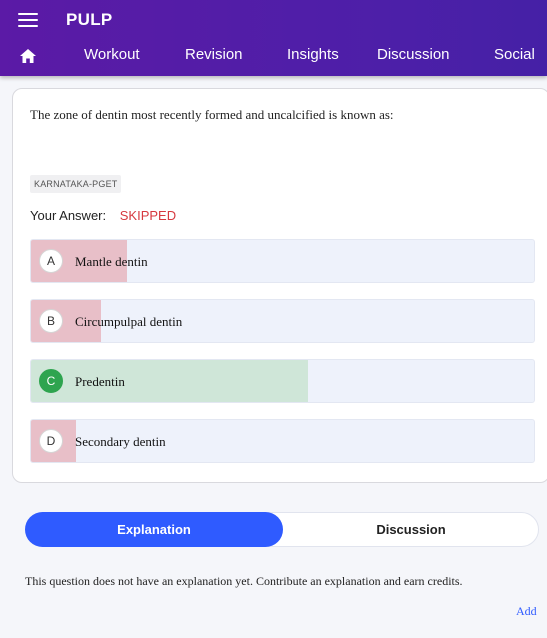  I want to click on your-answer-label: Your Answer:, so click(68, 215).